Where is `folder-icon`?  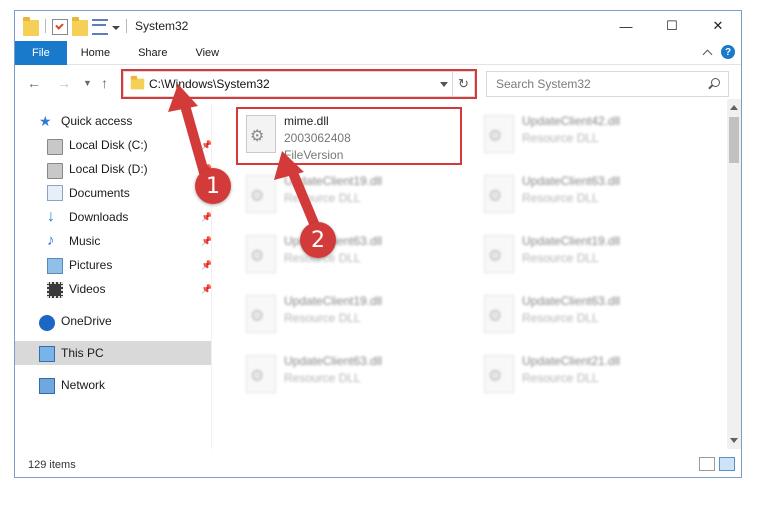
folder-icon is located at coordinates (31, 26).